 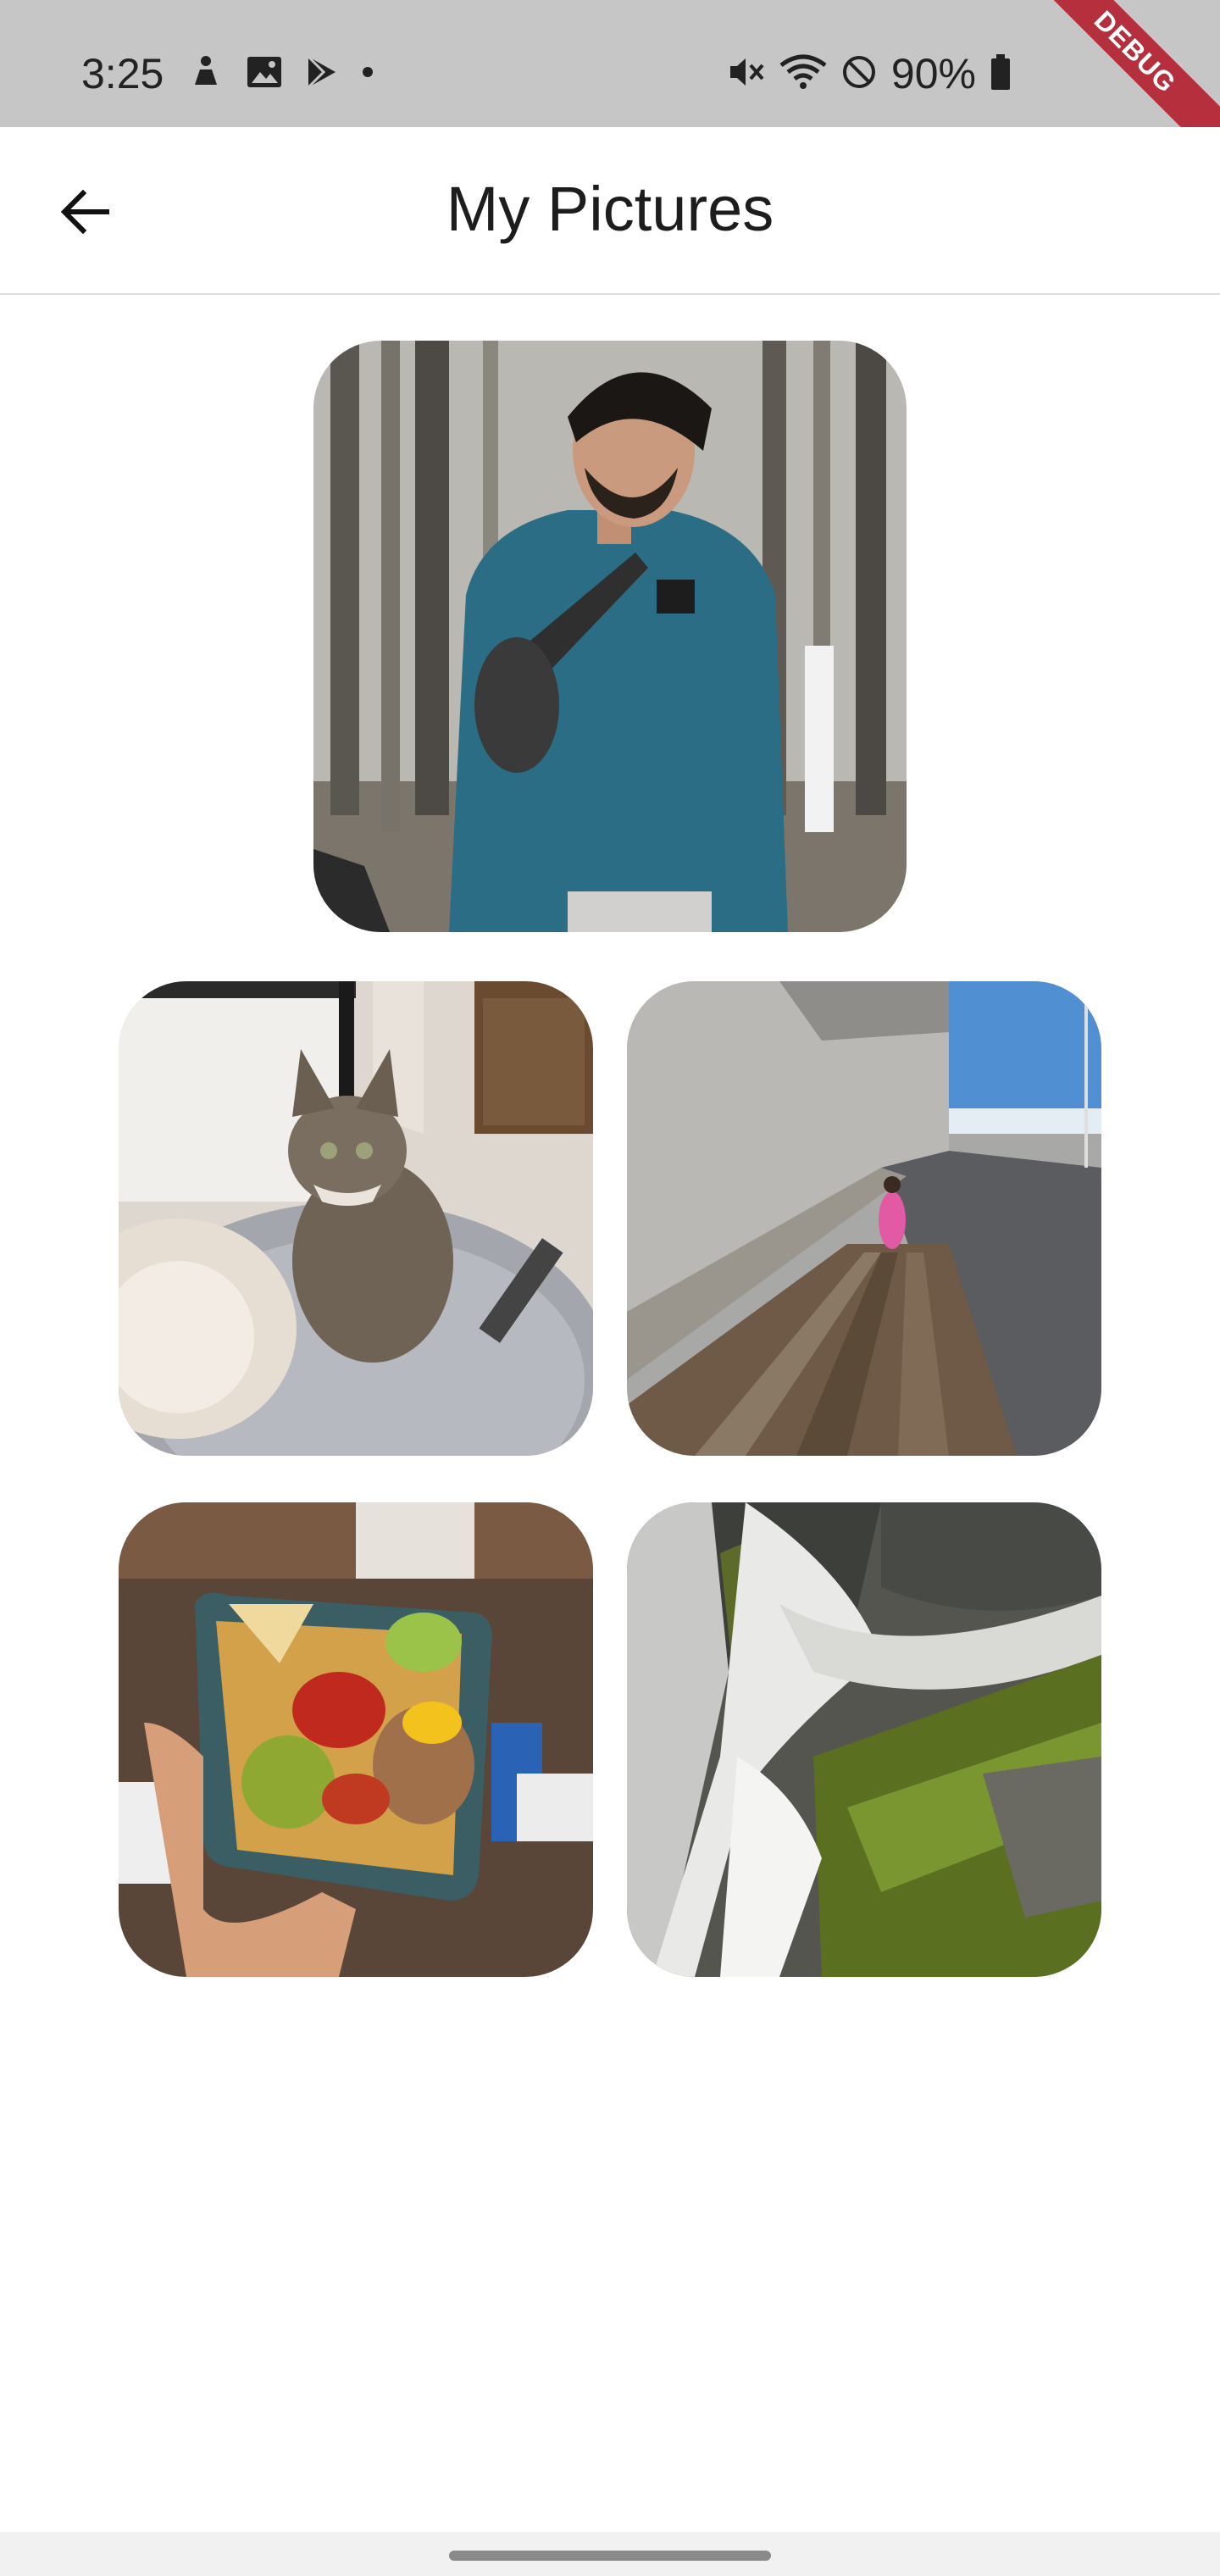 I want to click on nachos-photo, so click(x=356, y=1740).